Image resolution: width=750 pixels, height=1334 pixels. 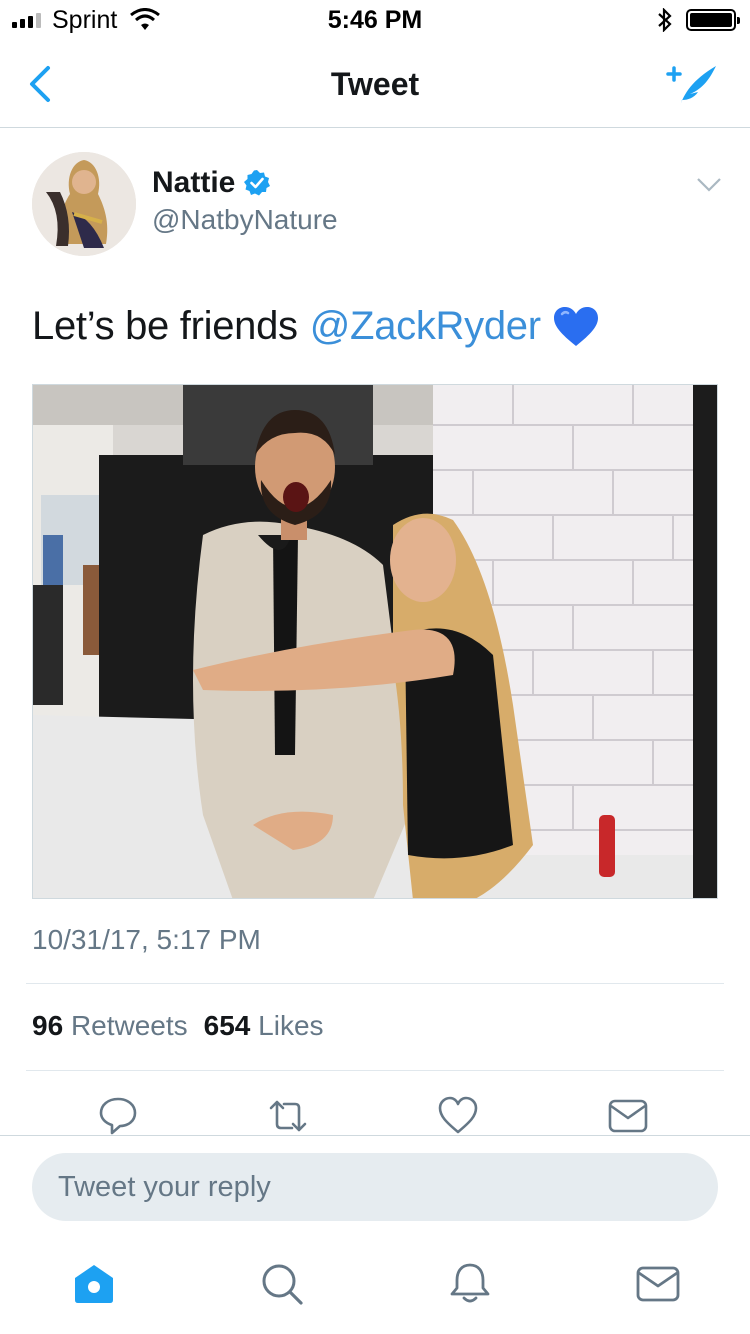 What do you see at coordinates (470, 1284) in the screenshot?
I see `notifications-icon` at bounding box center [470, 1284].